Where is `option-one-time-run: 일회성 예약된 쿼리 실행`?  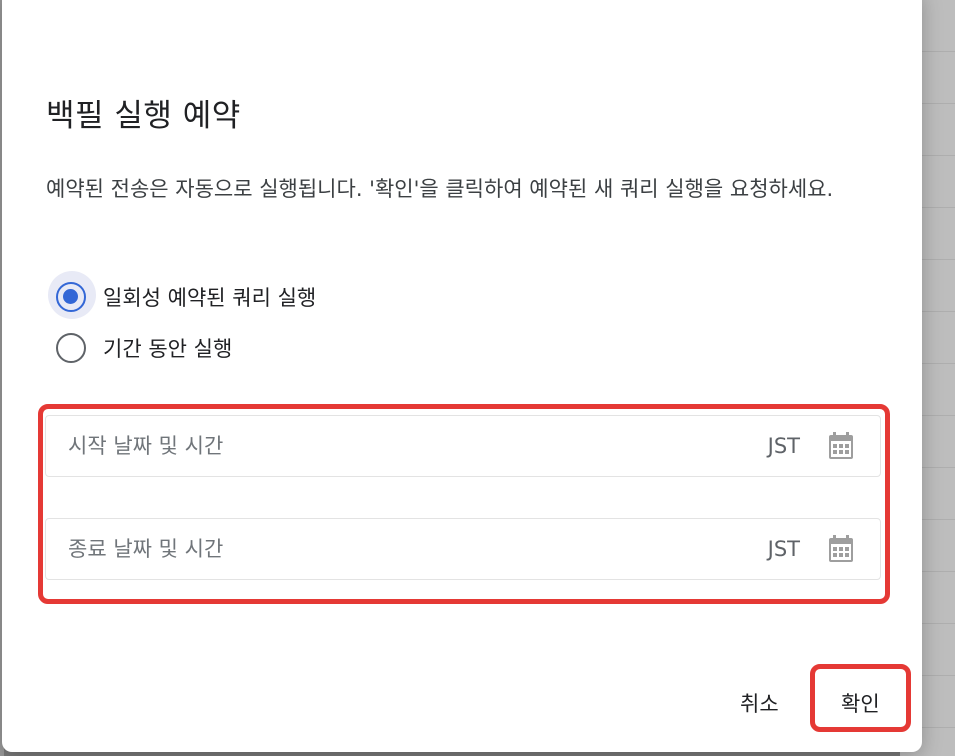 option-one-time-run: 일회성 예약된 쿼리 실행 is located at coordinates (182, 295).